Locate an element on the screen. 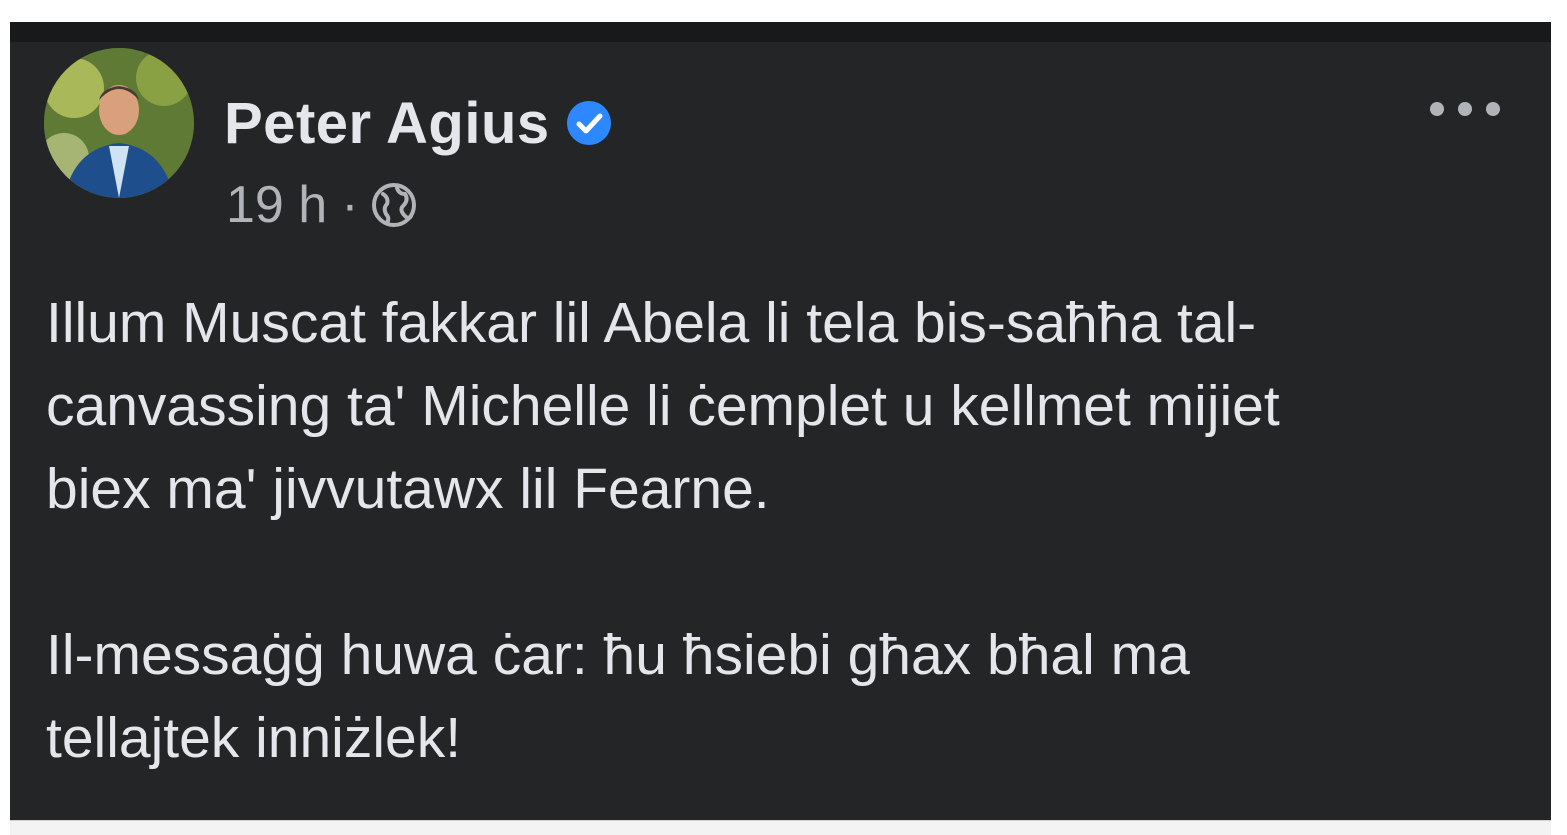 The width and height of the screenshot is (1567, 835). post-text-line: biex ma' jivvutawx lil Fearne. is located at coordinates (408, 489).